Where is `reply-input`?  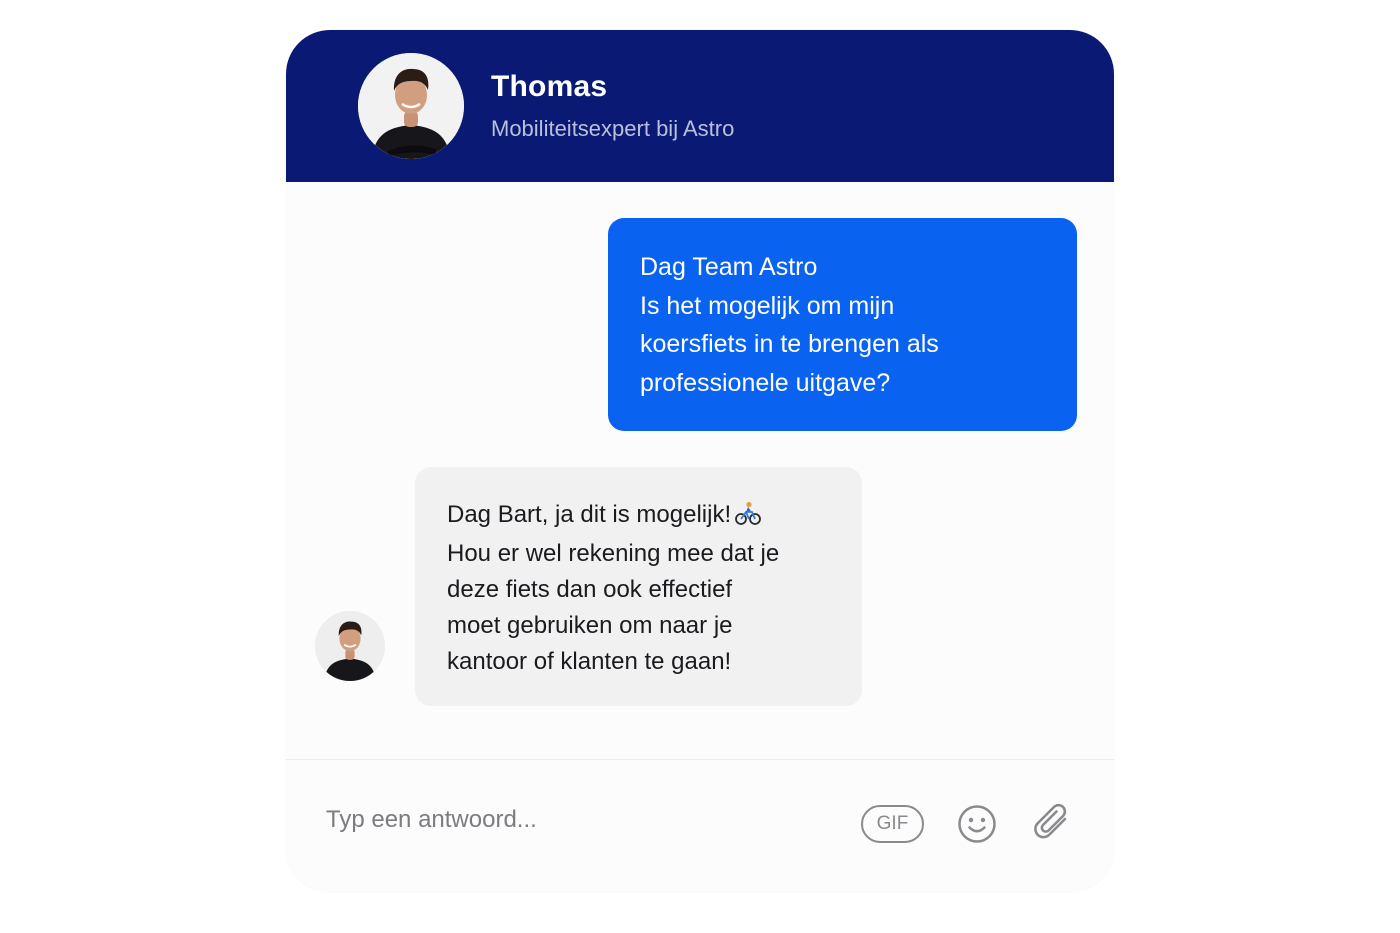 reply-input is located at coordinates (566, 820).